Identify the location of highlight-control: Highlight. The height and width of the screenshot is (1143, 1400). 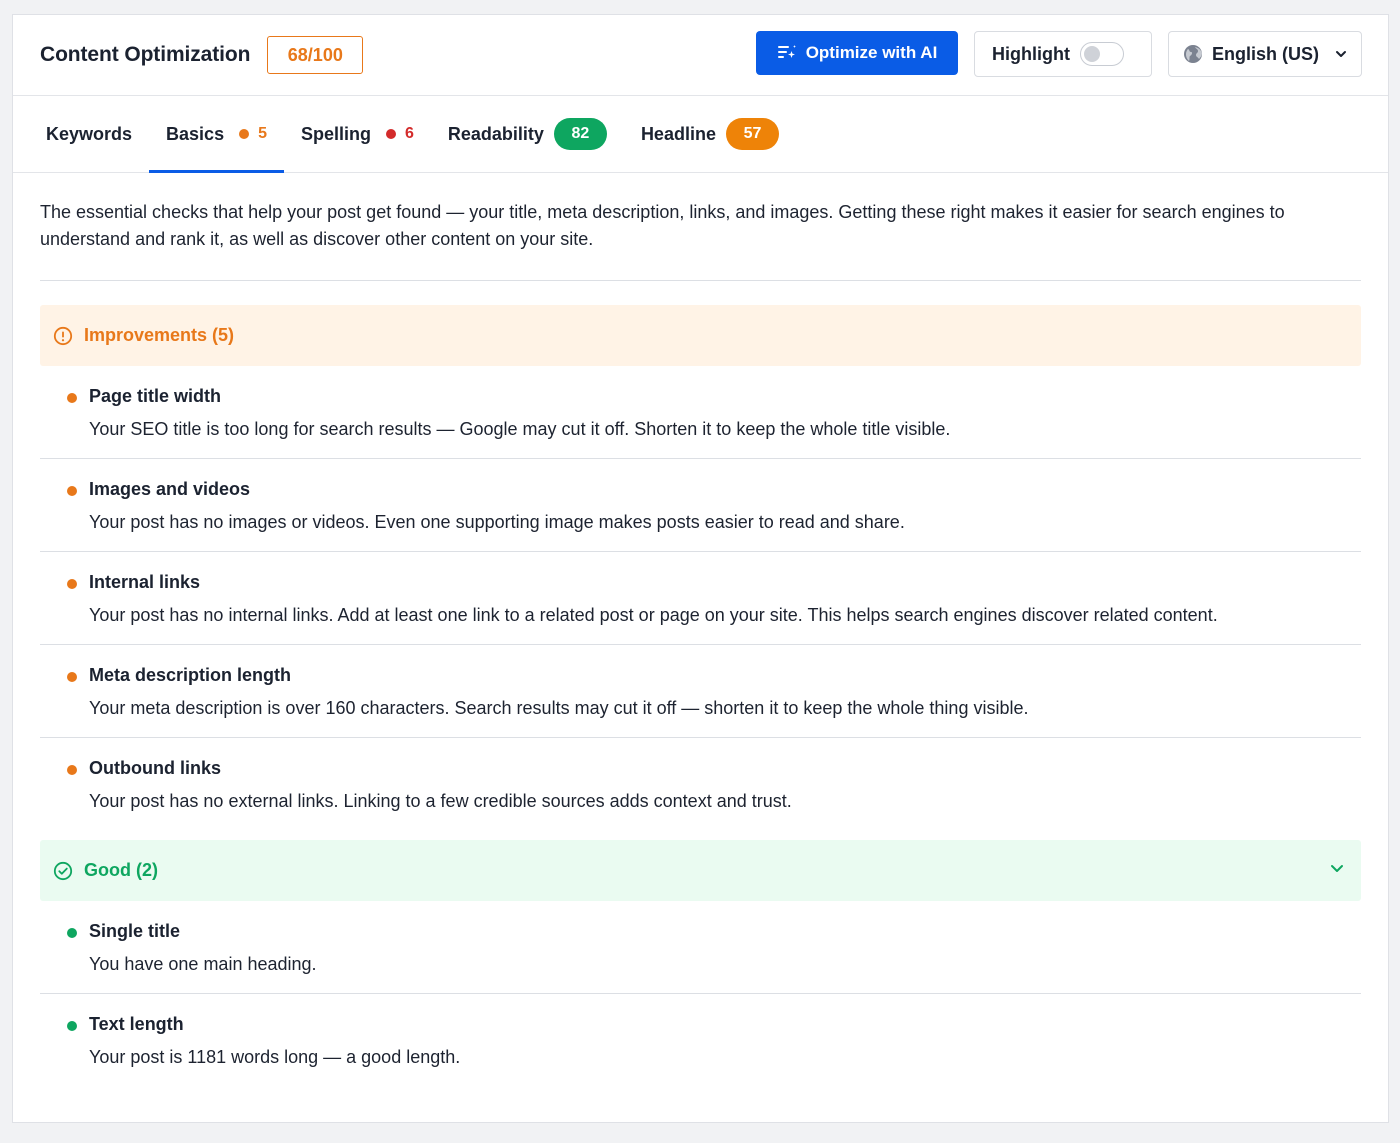
(1063, 54).